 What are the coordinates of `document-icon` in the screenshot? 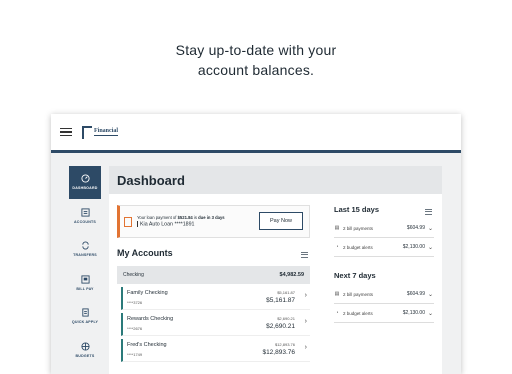 It's located at (128, 221).